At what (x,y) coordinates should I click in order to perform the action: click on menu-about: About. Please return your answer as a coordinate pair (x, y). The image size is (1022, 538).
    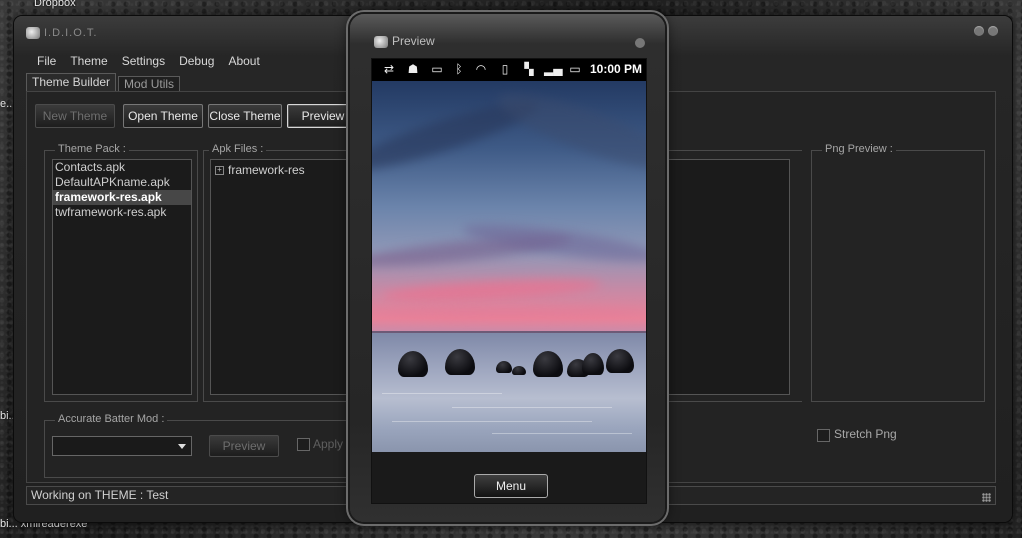
    Looking at the image, I should click on (243, 63).